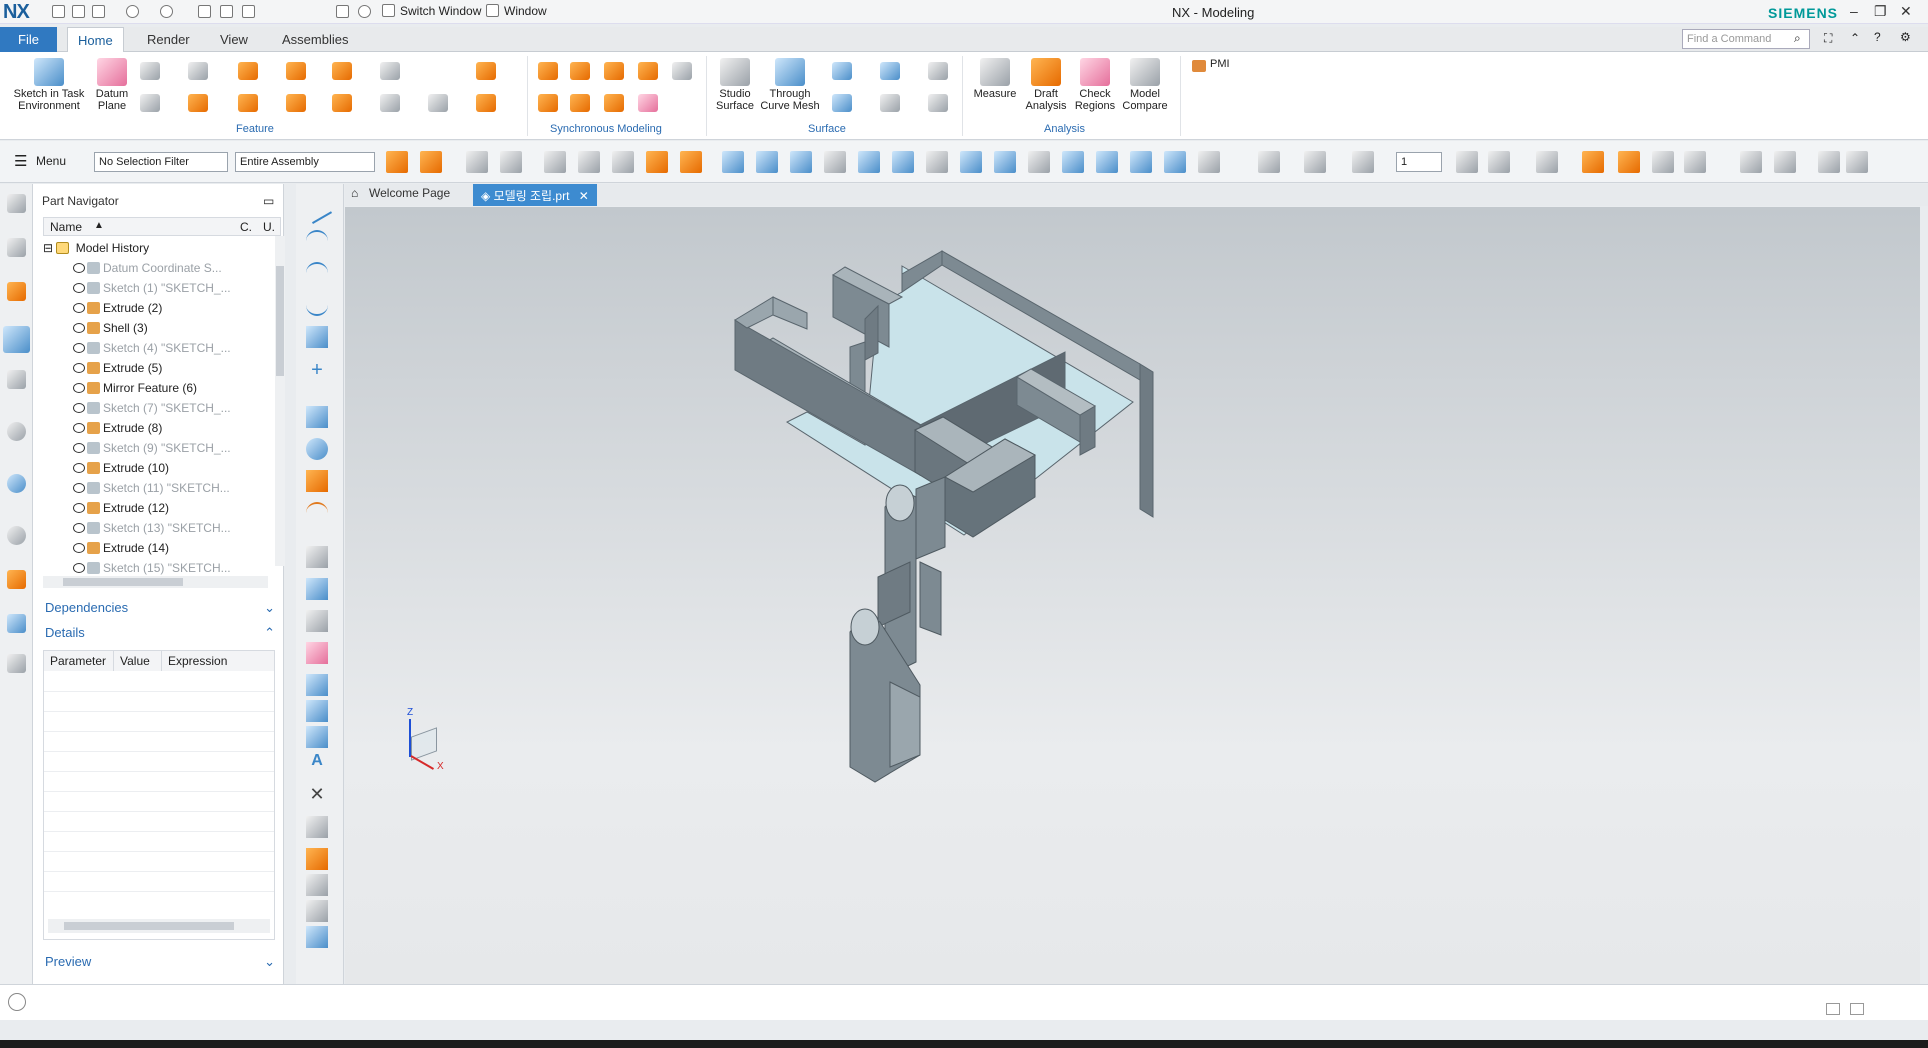 The height and width of the screenshot is (1048, 1928). I want to click on switch-window-button: Switch Window, so click(440, 11).